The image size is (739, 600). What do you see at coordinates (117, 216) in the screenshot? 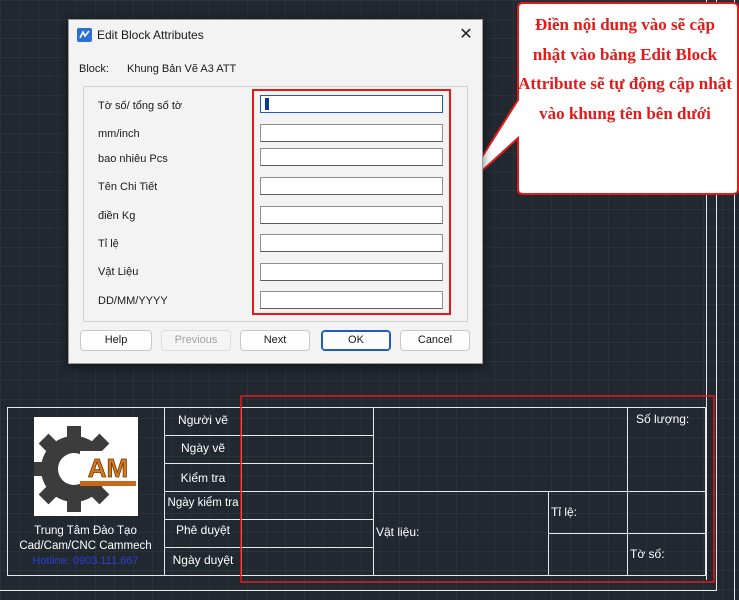
I see `attr-label-kg: điền Kg` at bounding box center [117, 216].